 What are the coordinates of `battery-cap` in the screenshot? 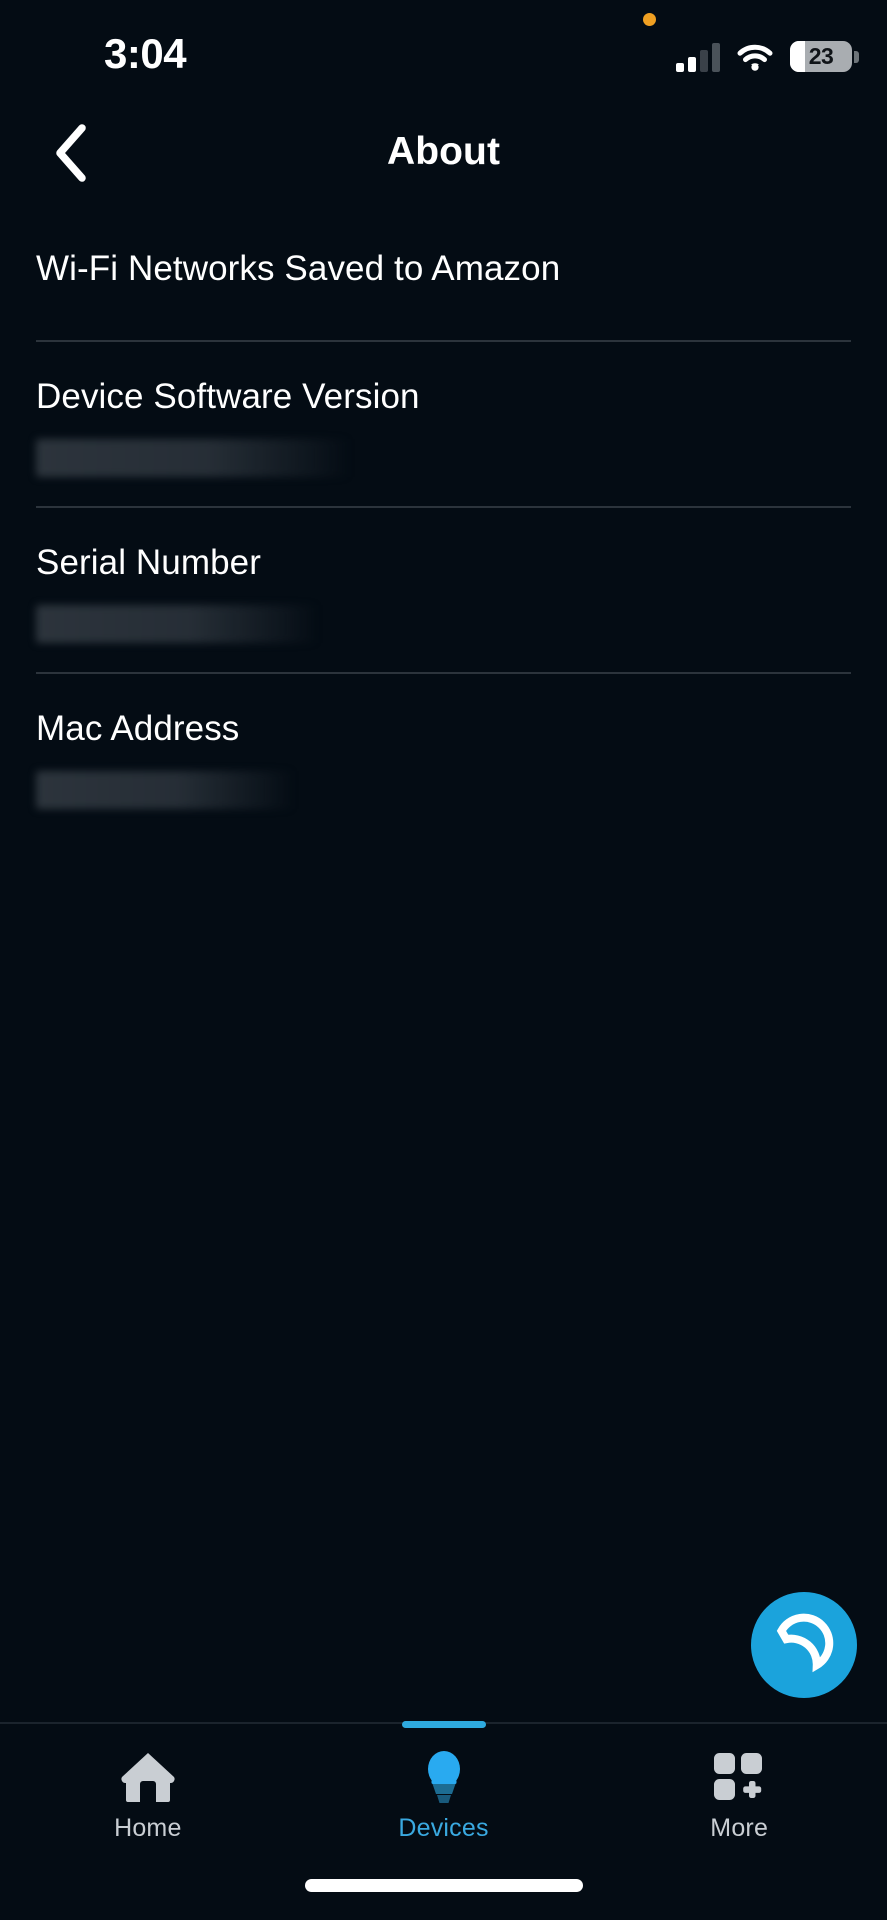 It's located at (856, 56).